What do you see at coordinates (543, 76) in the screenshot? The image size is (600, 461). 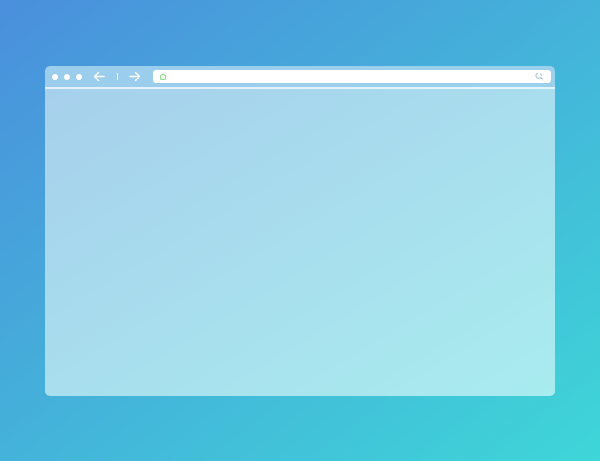 I see `hamburger-menu-icon` at bounding box center [543, 76].